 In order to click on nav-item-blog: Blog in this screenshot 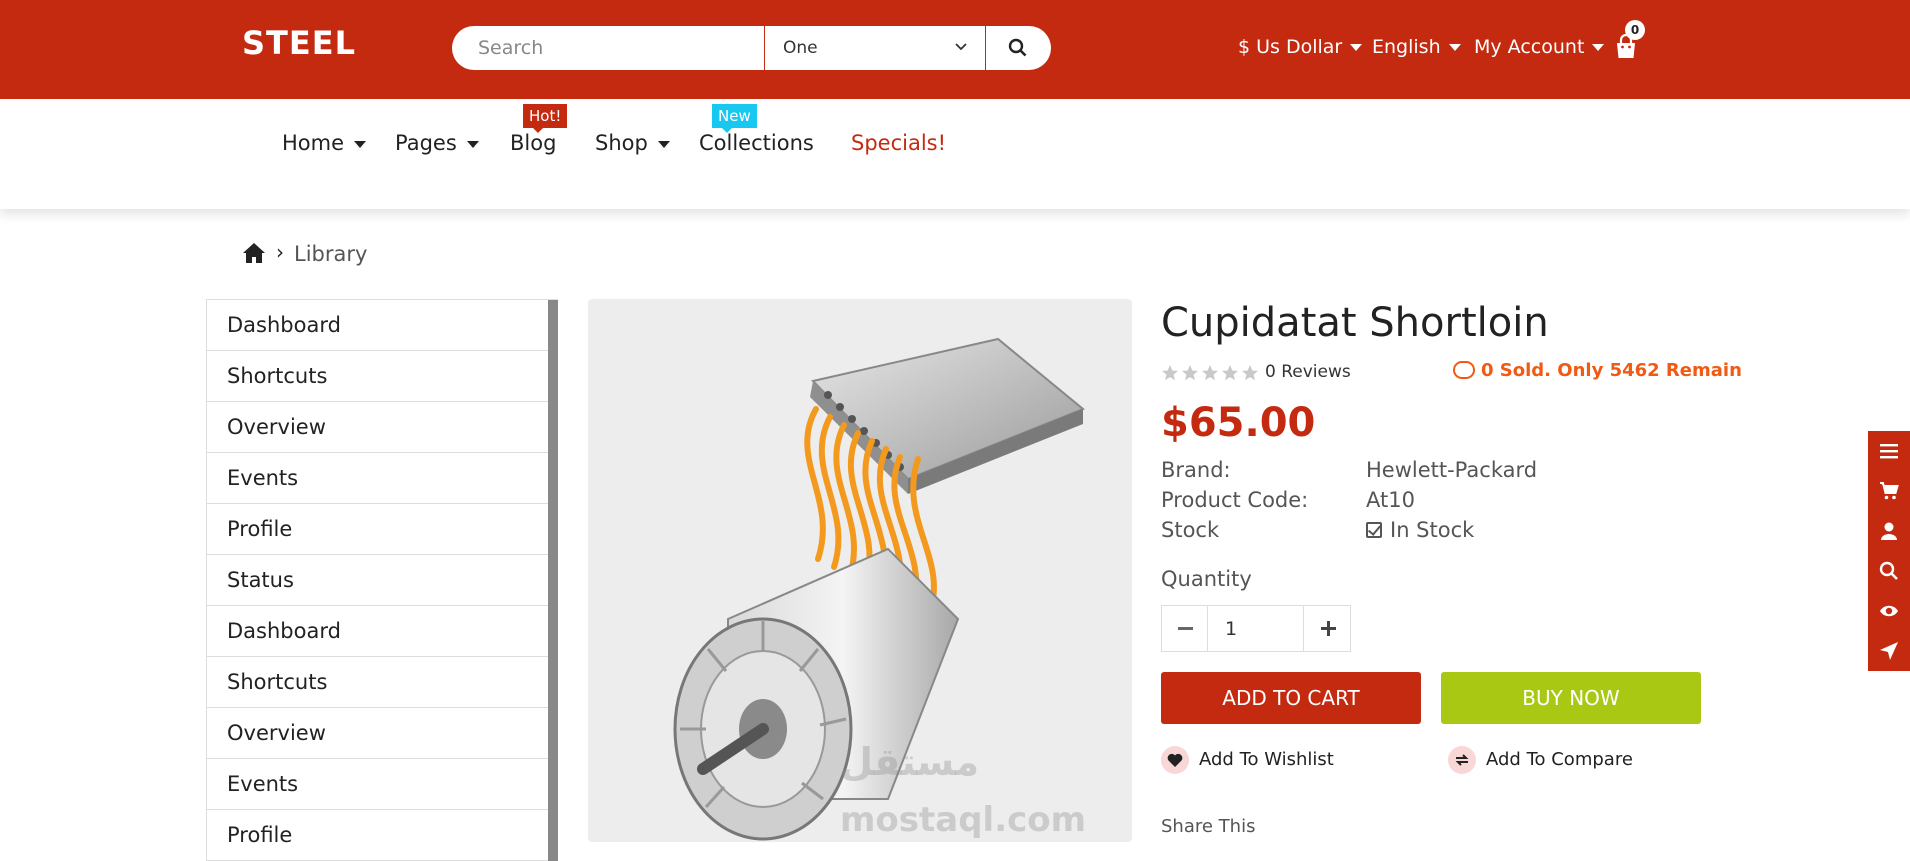, I will do `click(533, 143)`.